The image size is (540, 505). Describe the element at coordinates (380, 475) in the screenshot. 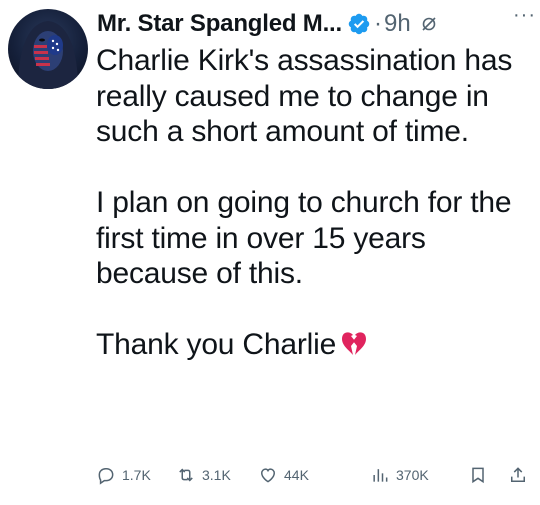

I see `views-icon` at that location.